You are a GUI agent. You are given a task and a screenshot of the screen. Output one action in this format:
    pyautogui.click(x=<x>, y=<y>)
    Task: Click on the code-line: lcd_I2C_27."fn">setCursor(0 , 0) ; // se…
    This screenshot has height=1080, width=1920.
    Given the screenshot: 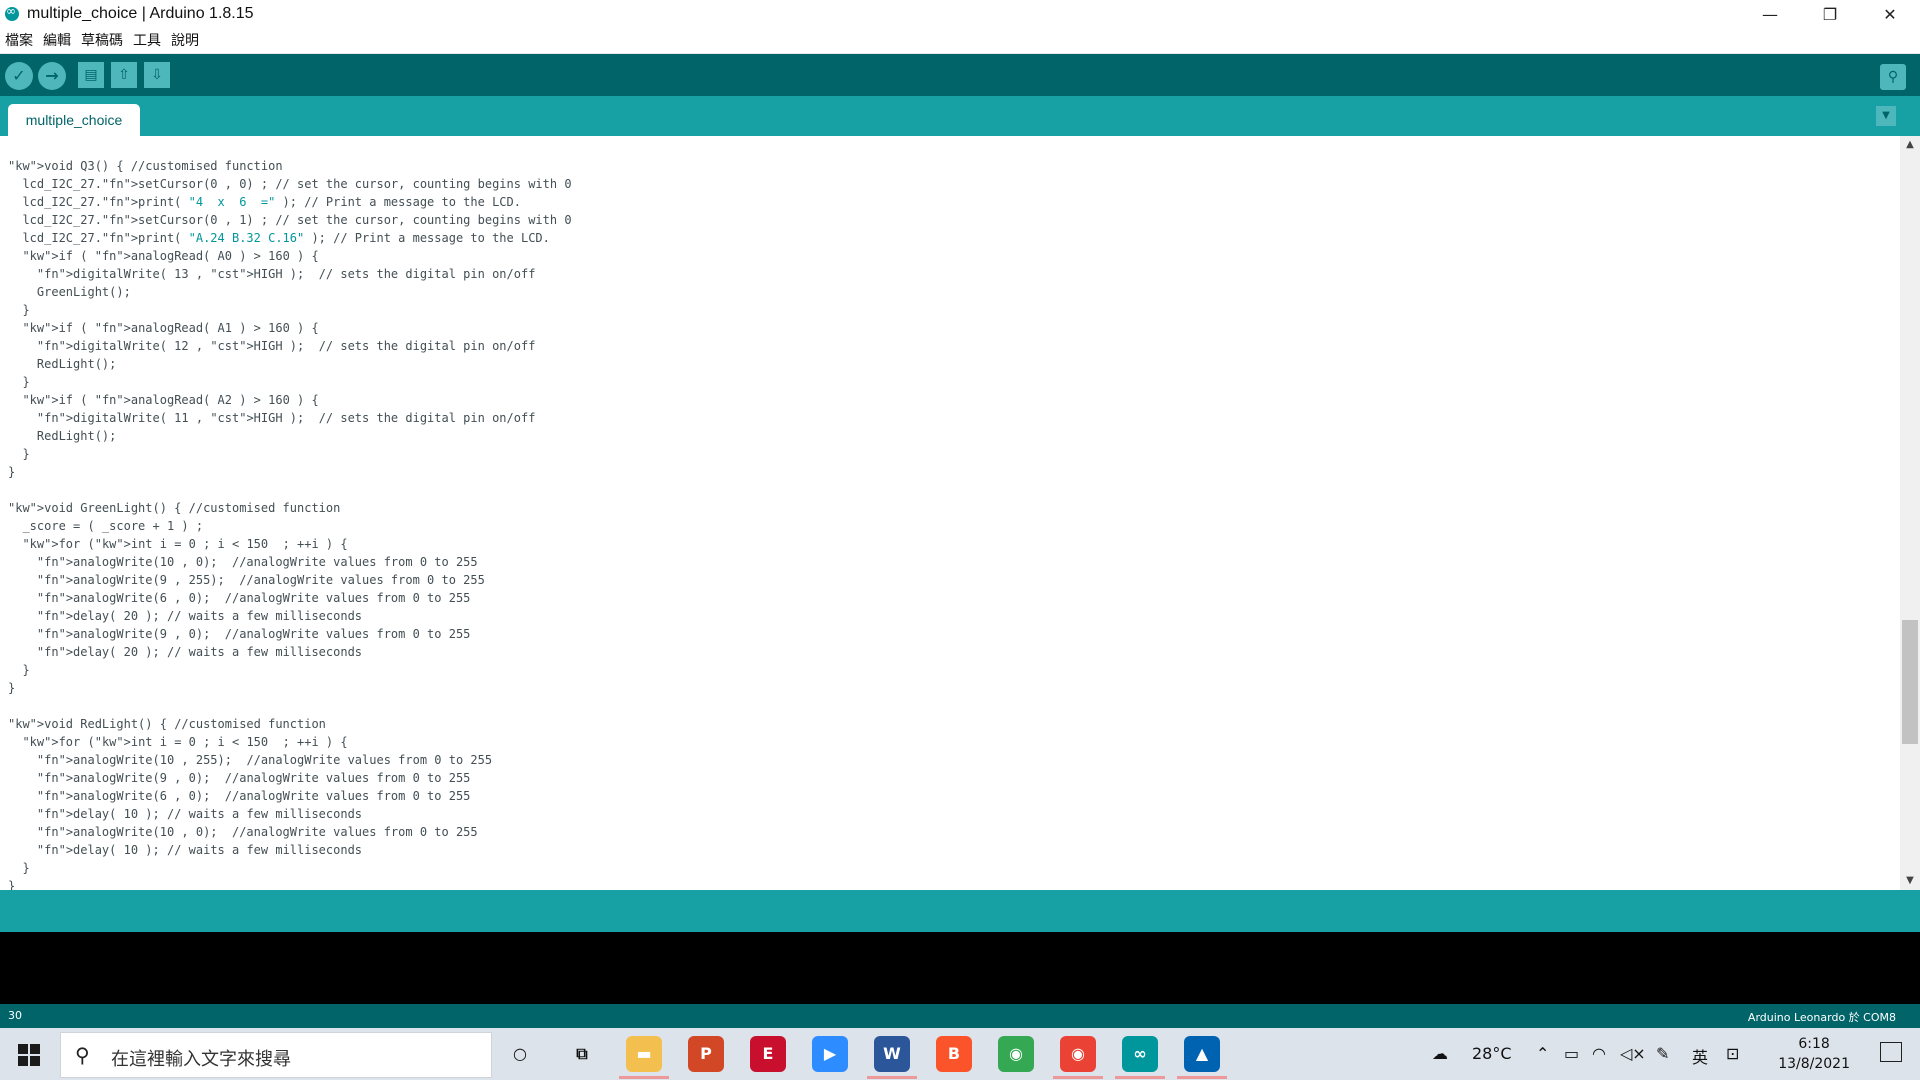 What is the action you would take?
    pyautogui.click(x=289, y=184)
    